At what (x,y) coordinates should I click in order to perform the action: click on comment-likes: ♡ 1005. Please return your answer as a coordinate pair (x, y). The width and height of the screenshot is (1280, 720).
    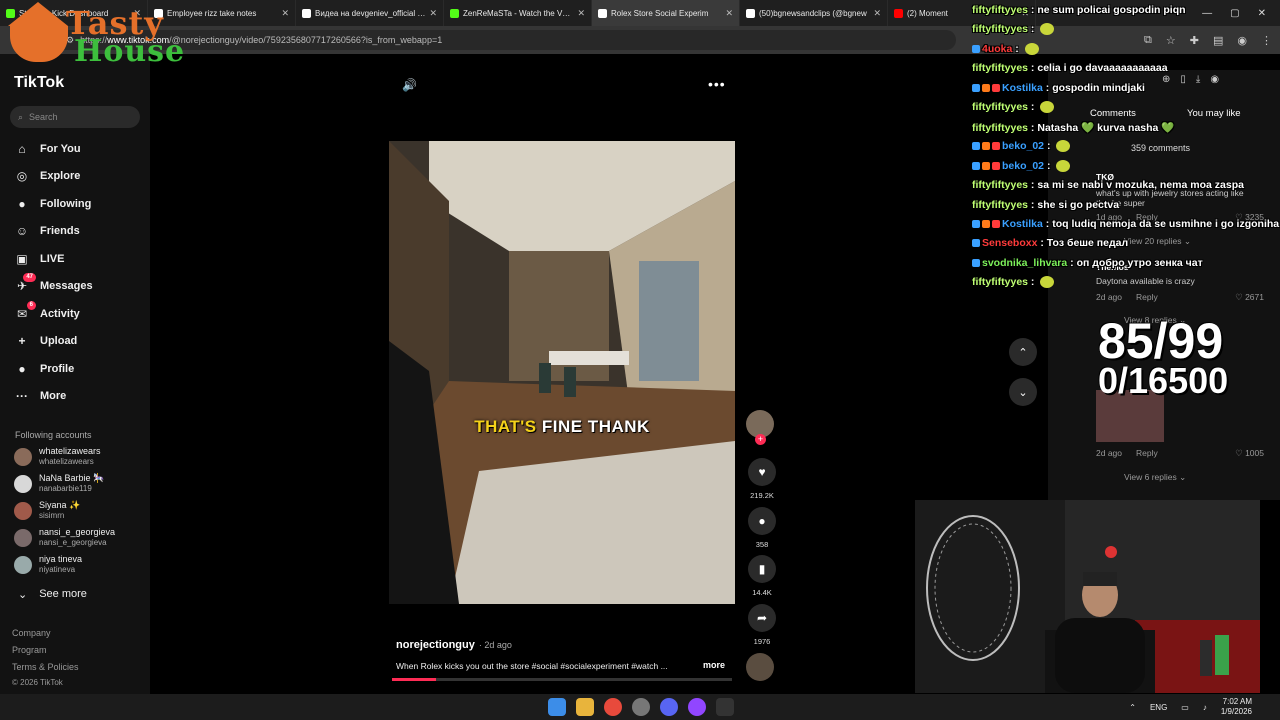
    Looking at the image, I should click on (1249, 453).